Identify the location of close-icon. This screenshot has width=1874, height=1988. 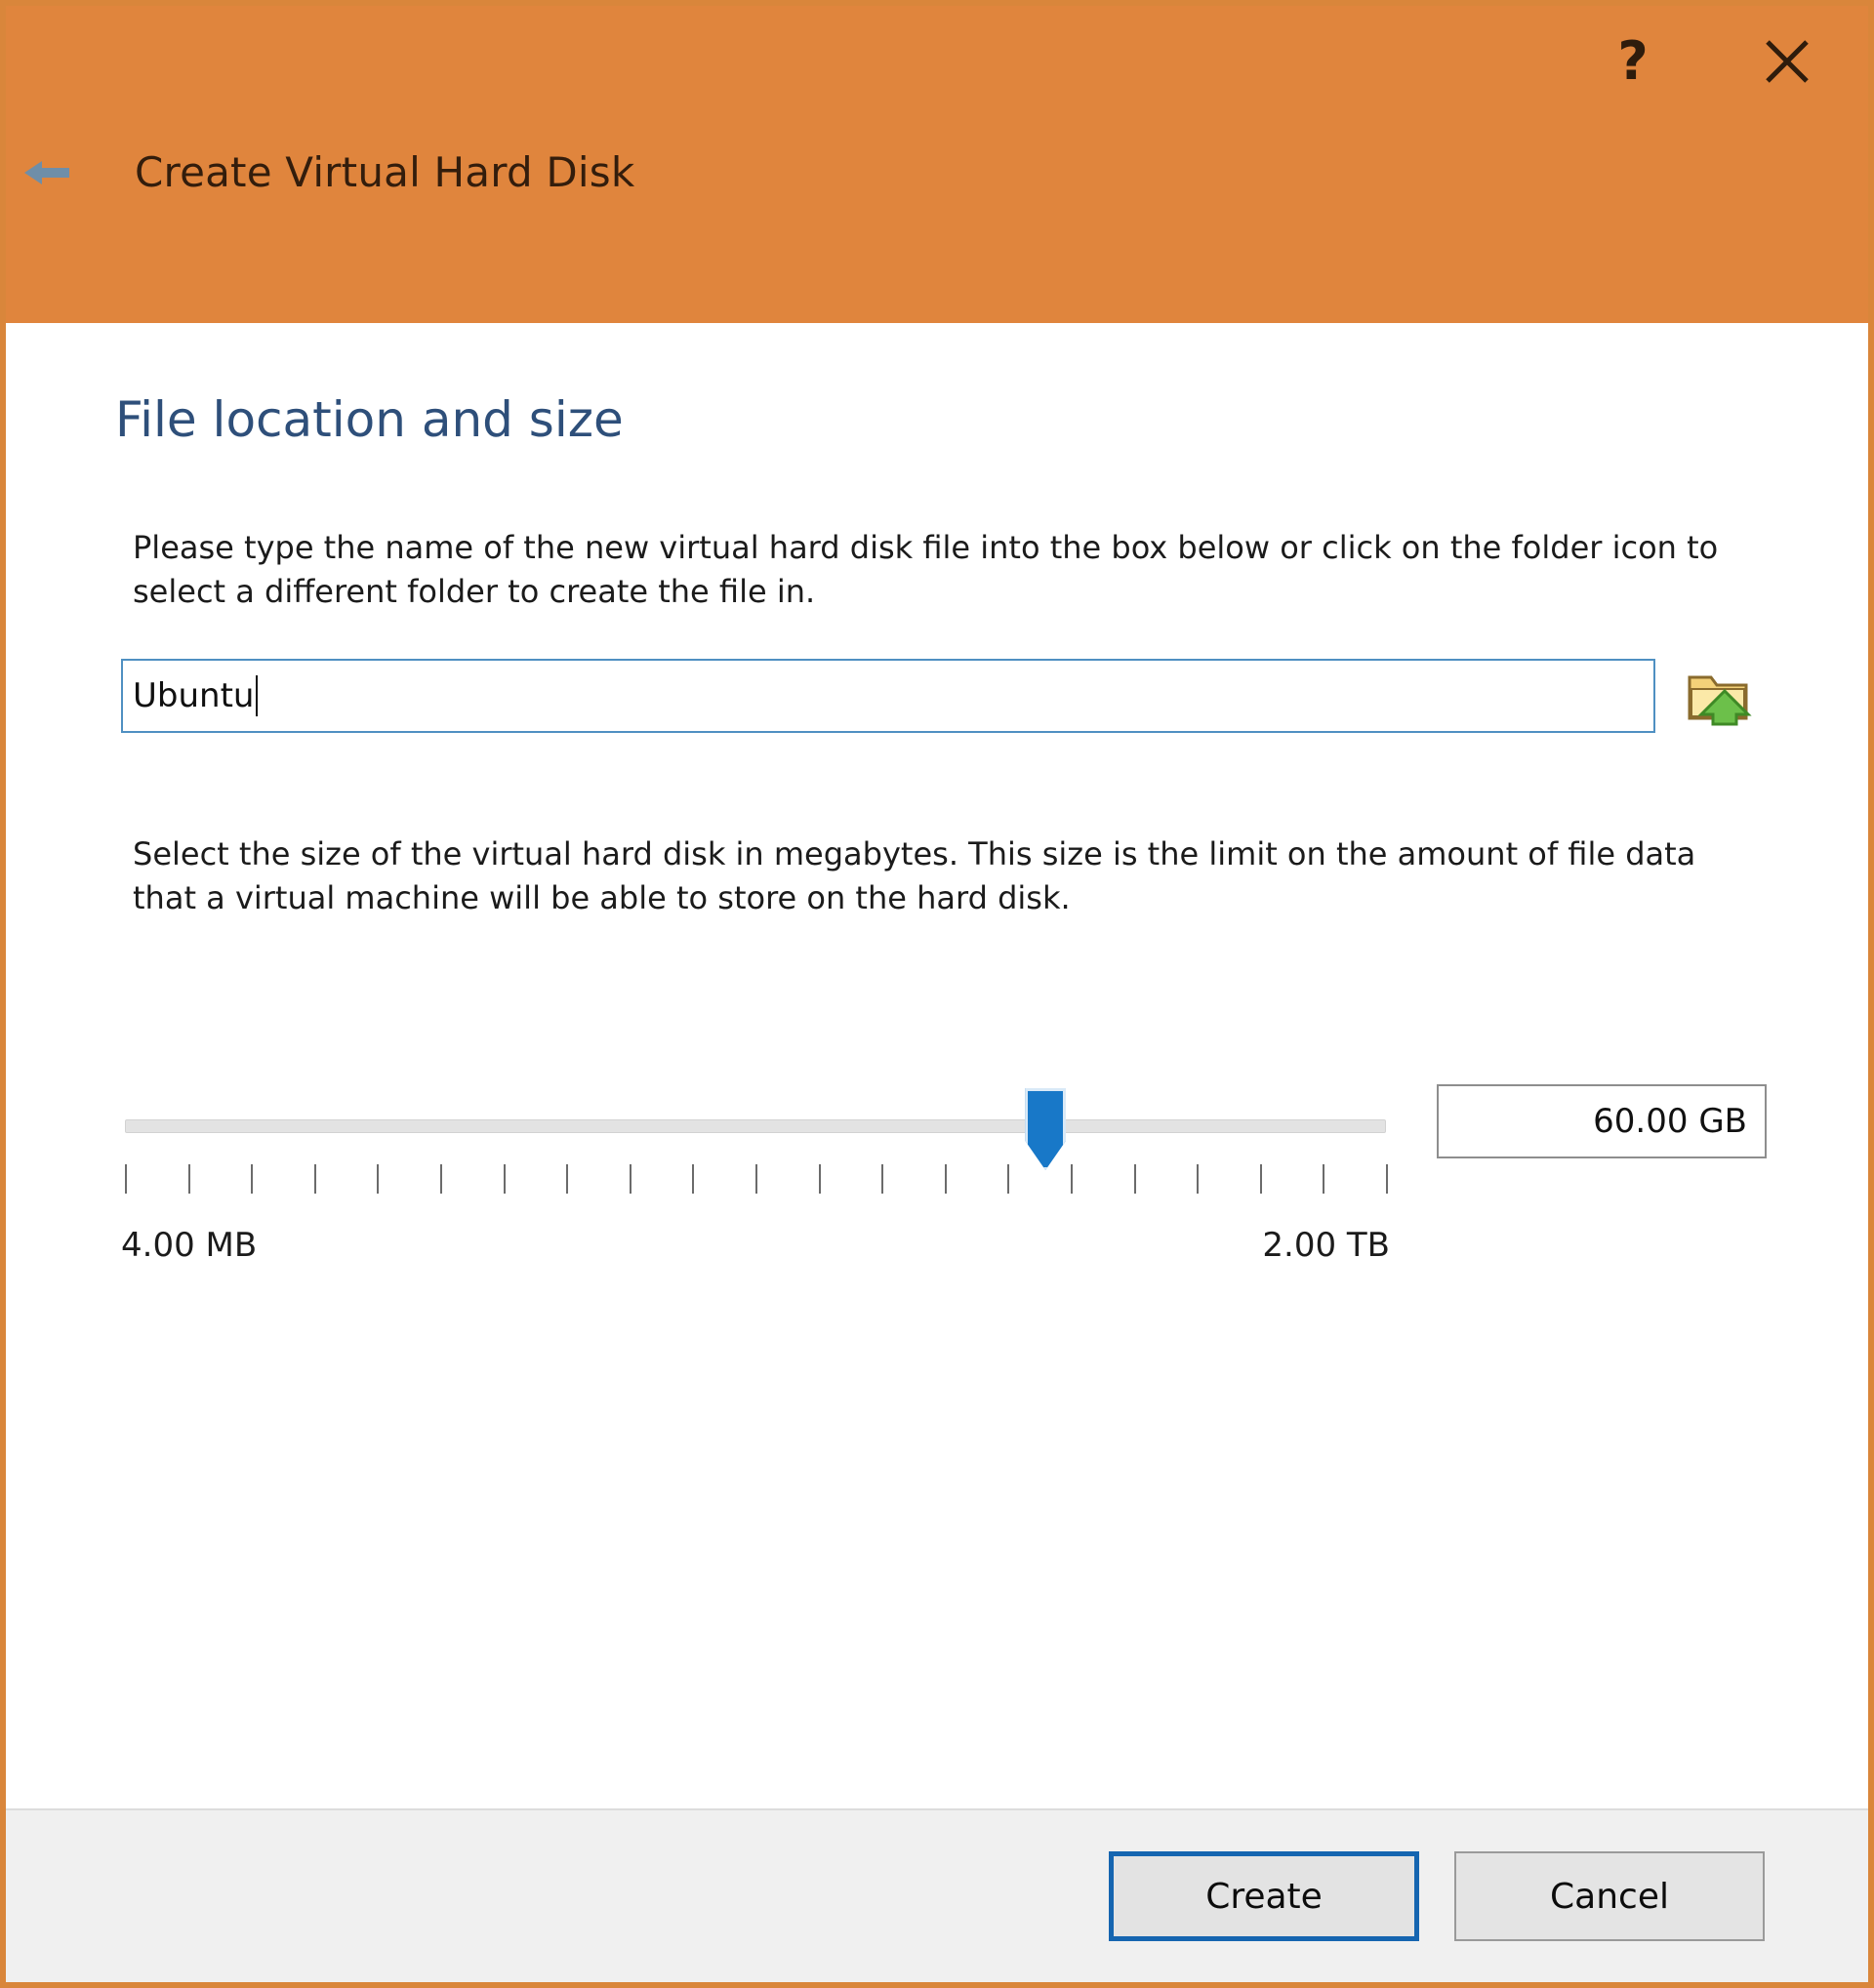
(1787, 62).